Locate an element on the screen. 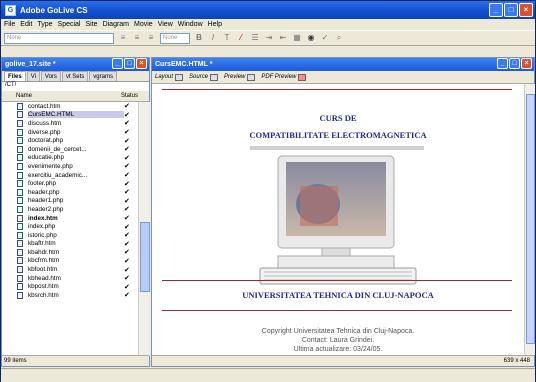 The height and width of the screenshot is (382, 536). file-row: domenii_de_cercet... ✔ is located at coordinates (70, 149).